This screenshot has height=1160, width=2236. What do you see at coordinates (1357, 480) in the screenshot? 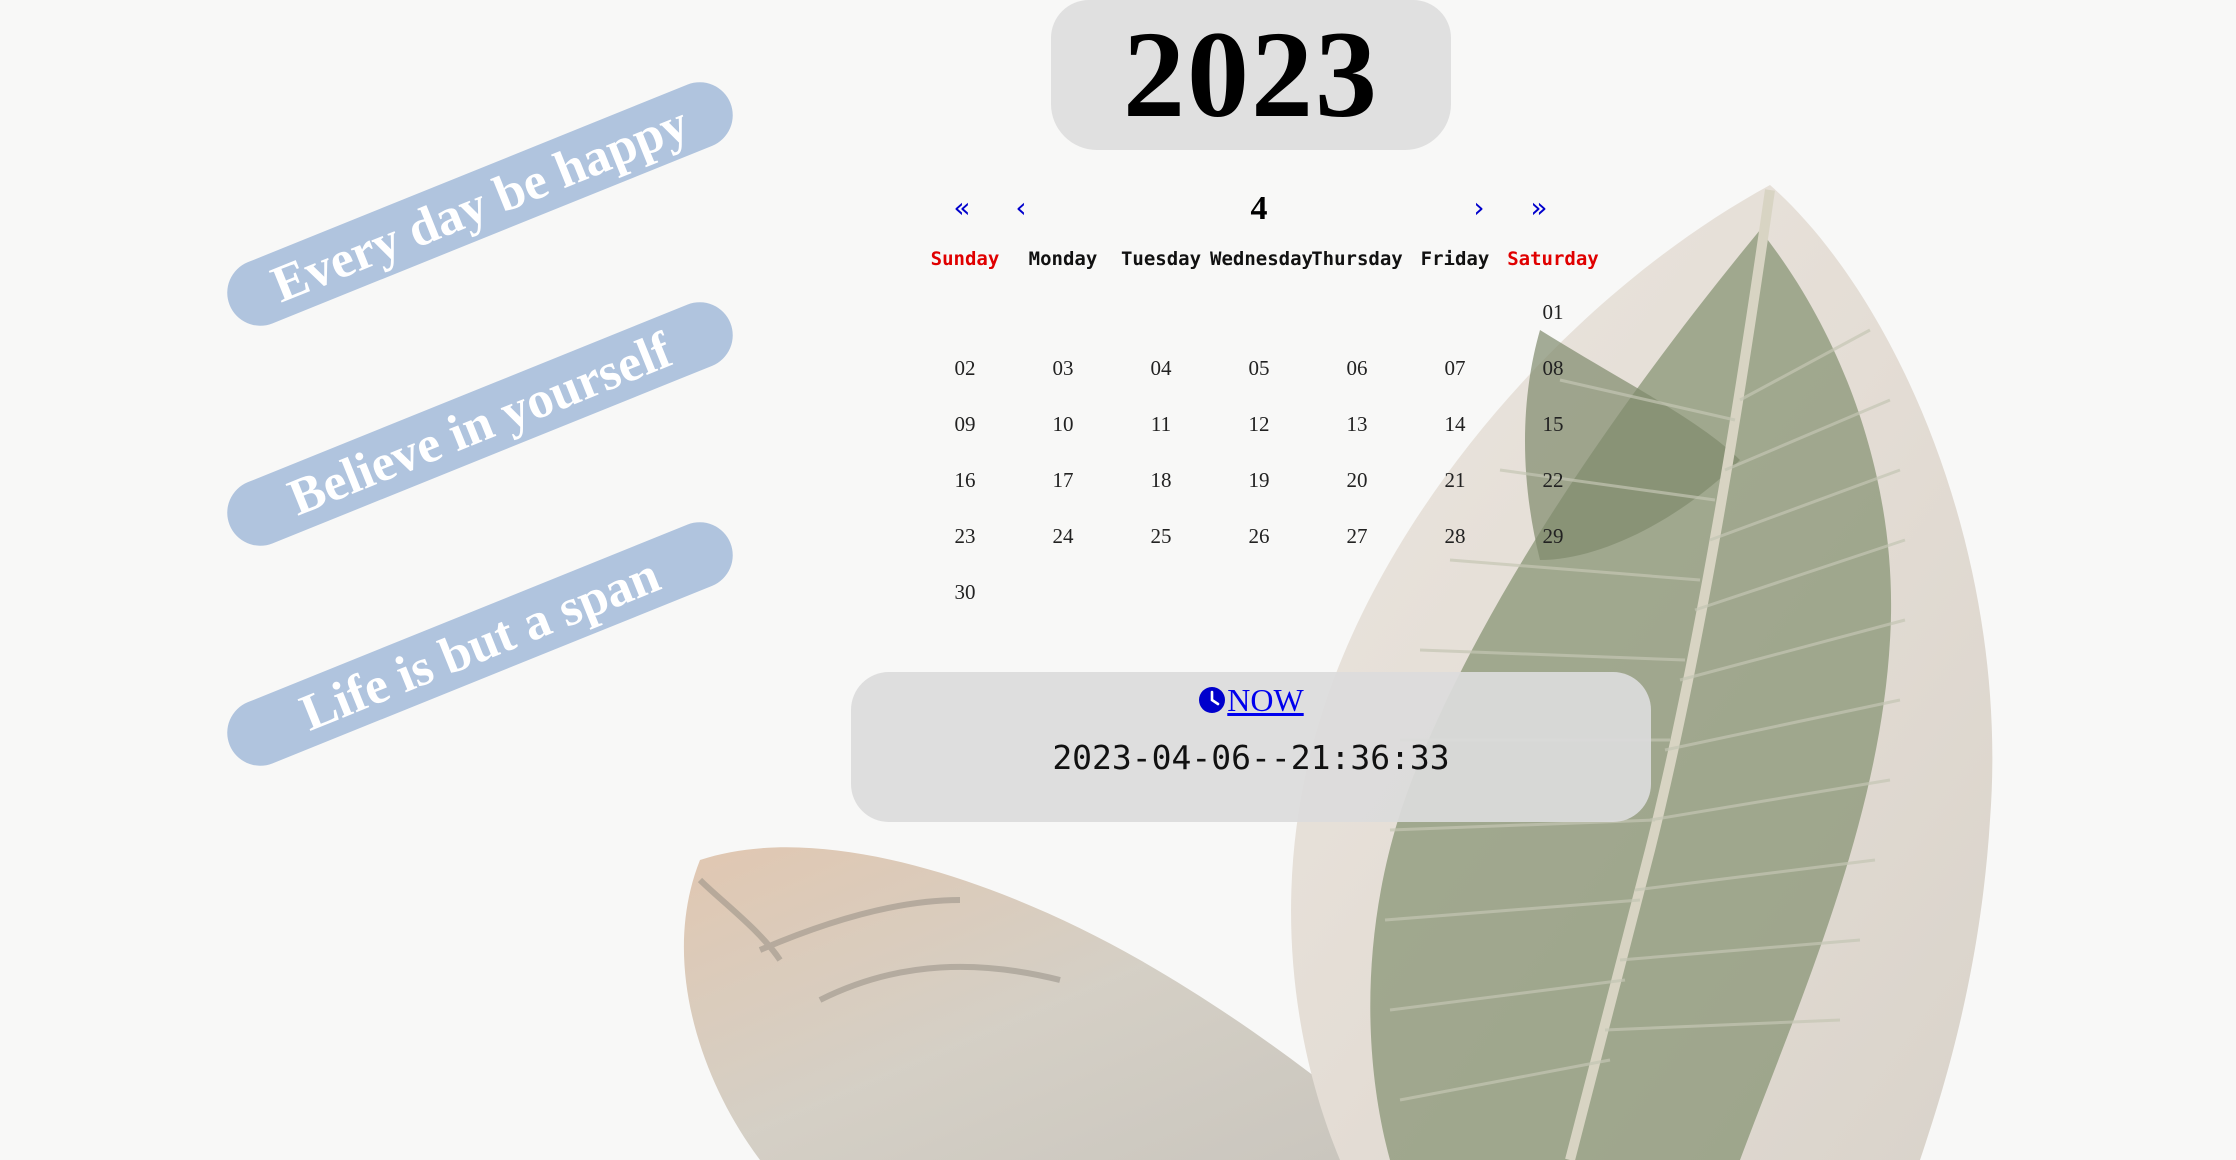
I see `calendar-day: 20` at bounding box center [1357, 480].